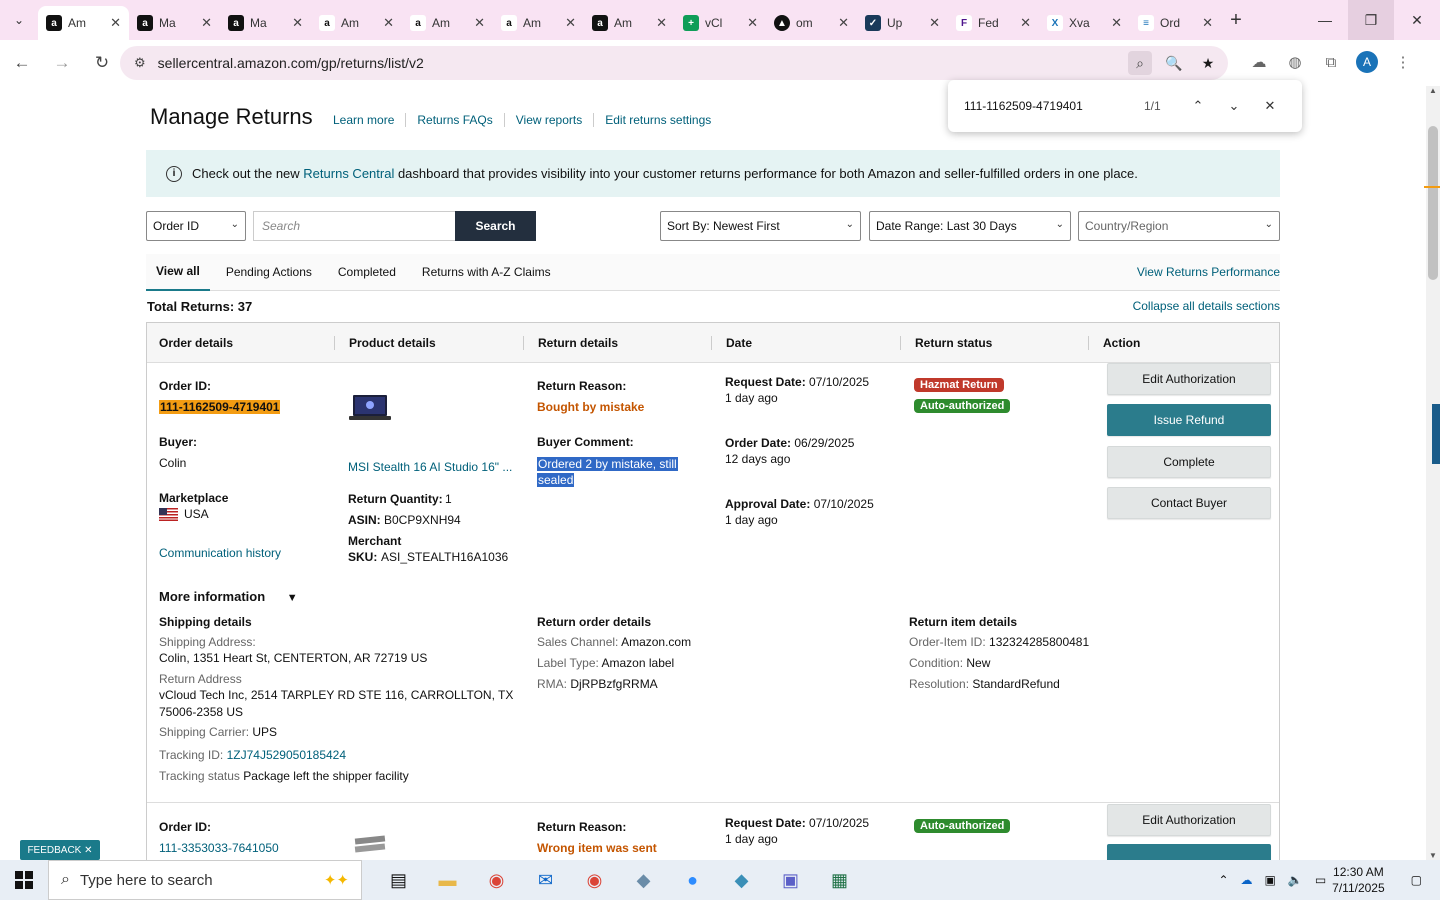 The height and width of the screenshot is (900, 1440). I want to click on taskbar-search-input: ⌕ Type here to search ✦✦, so click(205, 880).